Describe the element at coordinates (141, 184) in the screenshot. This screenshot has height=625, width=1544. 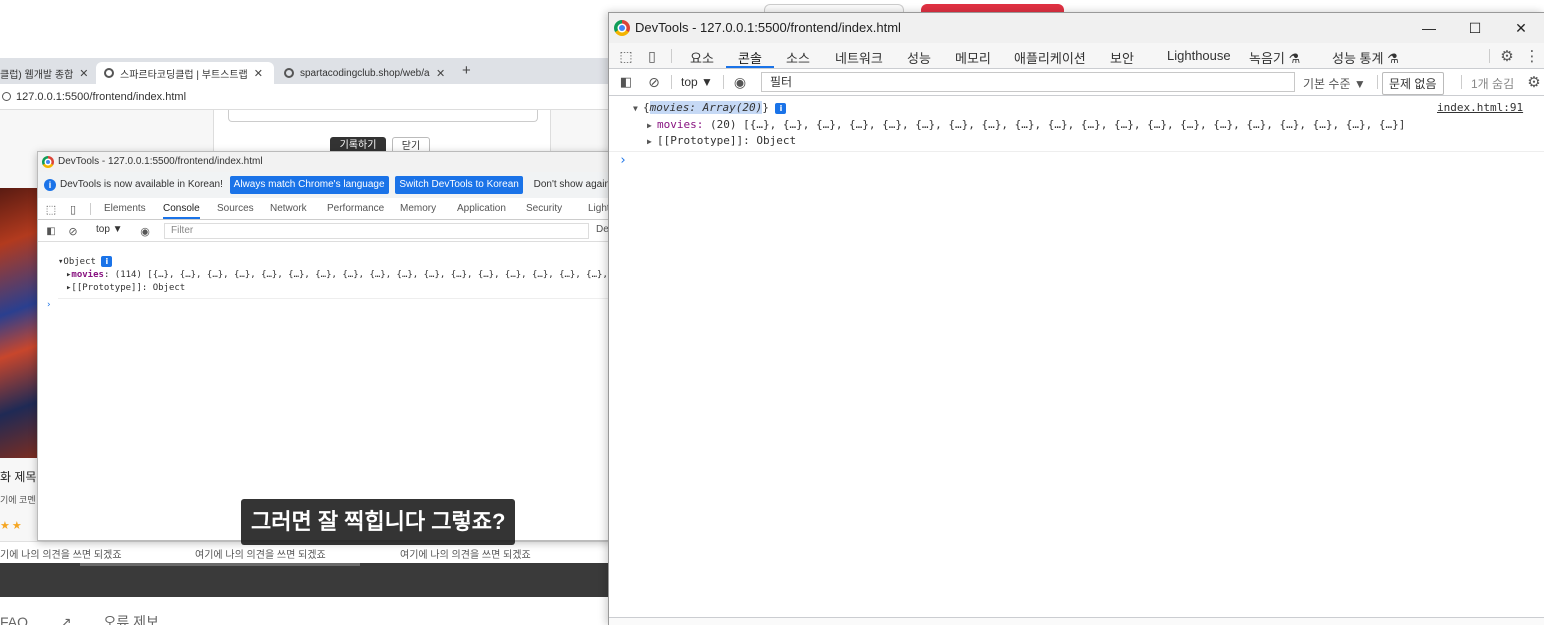
I see `banner-message: DevTools is now available in Korean!` at that location.